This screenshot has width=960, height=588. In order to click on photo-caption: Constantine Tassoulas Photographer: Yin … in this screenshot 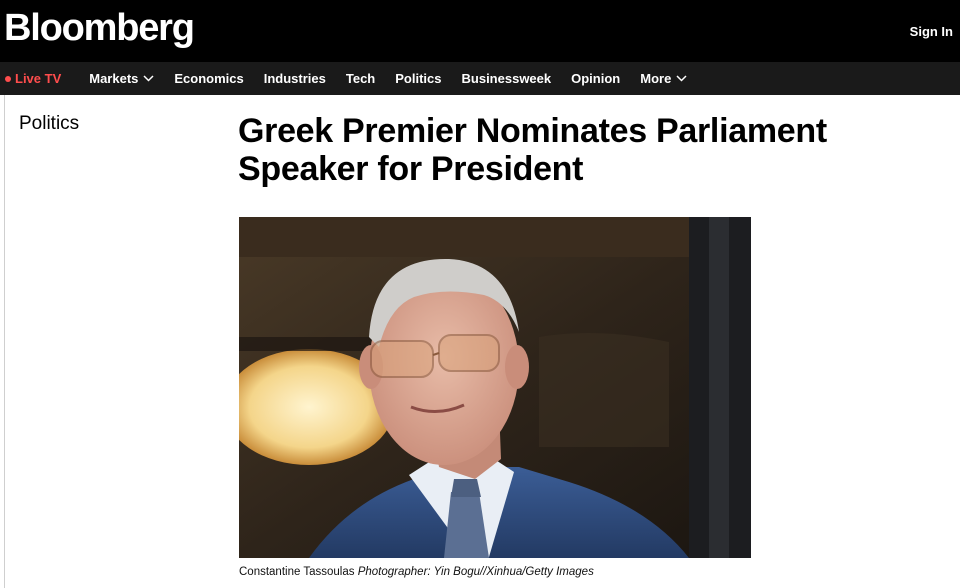, I will do `click(416, 572)`.